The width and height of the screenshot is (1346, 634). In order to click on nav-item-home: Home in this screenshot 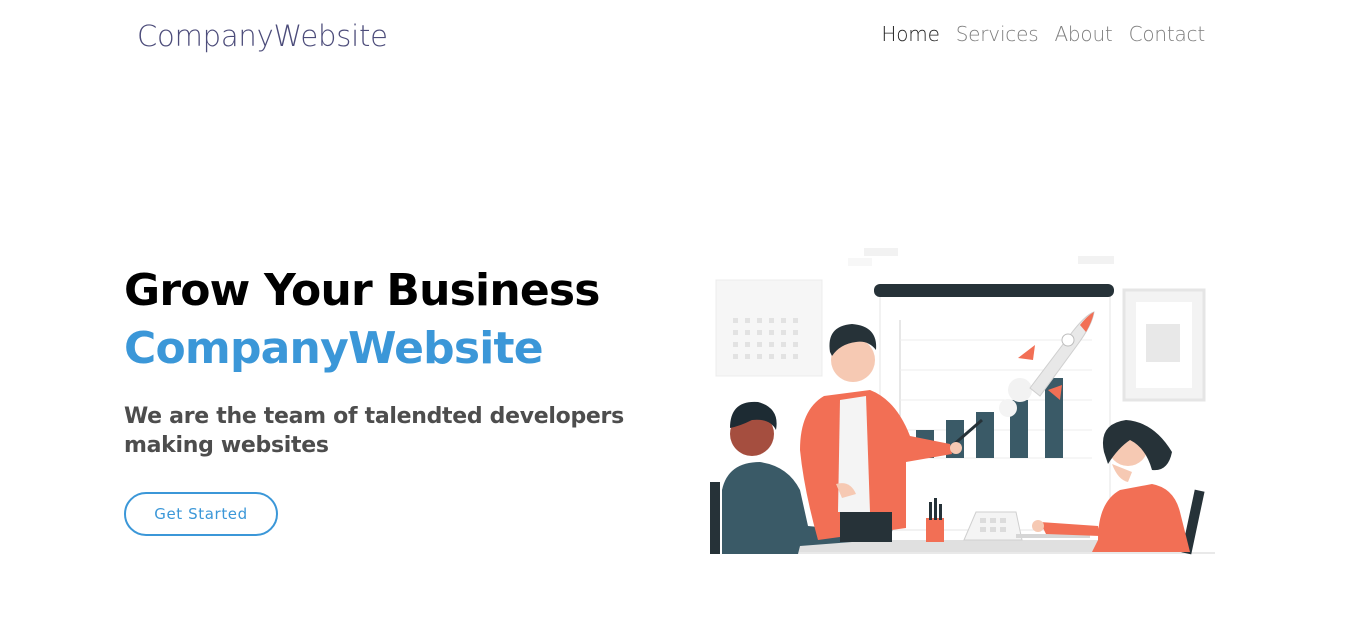, I will do `click(910, 34)`.